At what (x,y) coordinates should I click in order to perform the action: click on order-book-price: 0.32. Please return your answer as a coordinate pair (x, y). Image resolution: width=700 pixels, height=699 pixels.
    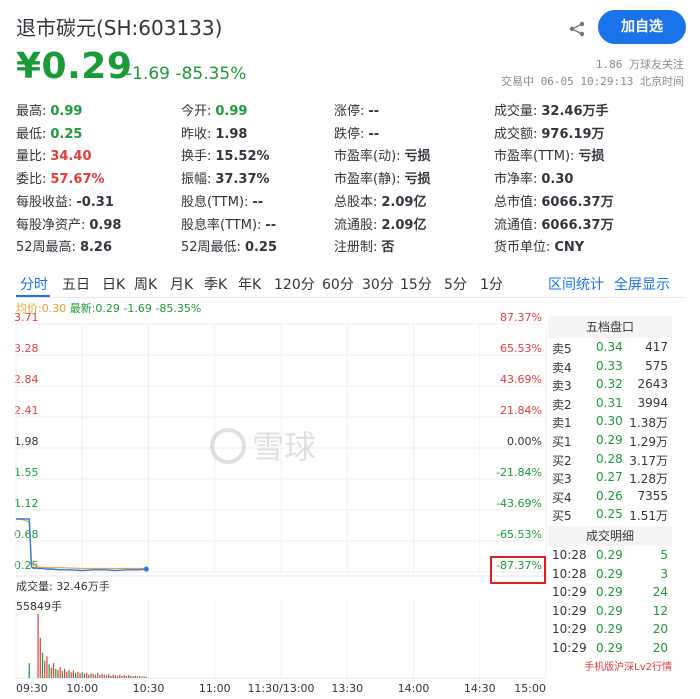
    Looking at the image, I should click on (609, 384).